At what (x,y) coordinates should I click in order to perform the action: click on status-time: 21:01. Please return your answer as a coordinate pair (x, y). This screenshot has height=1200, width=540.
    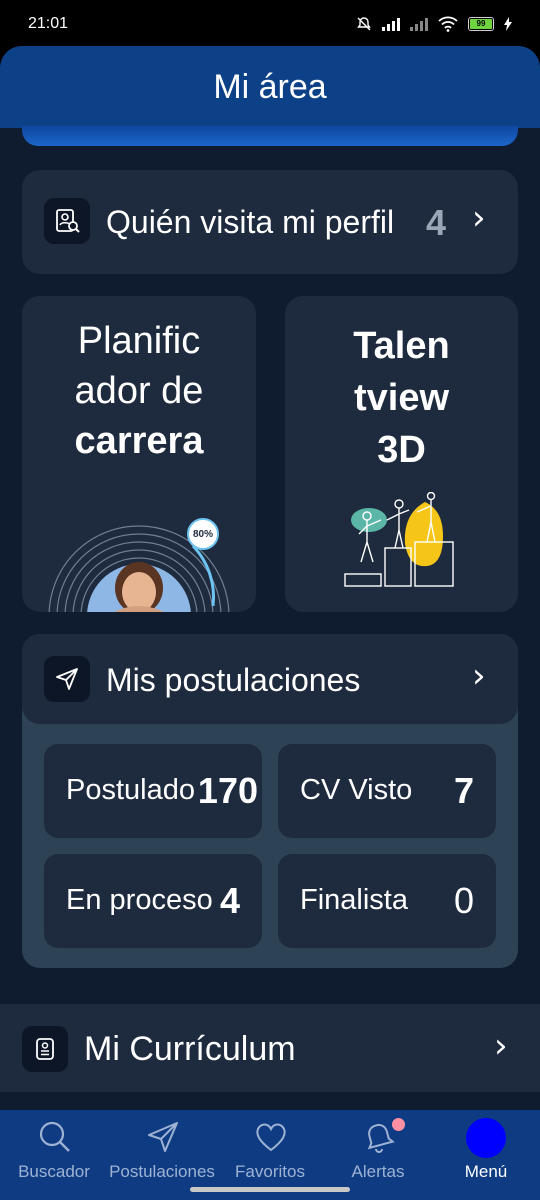
    Looking at the image, I should click on (48, 23).